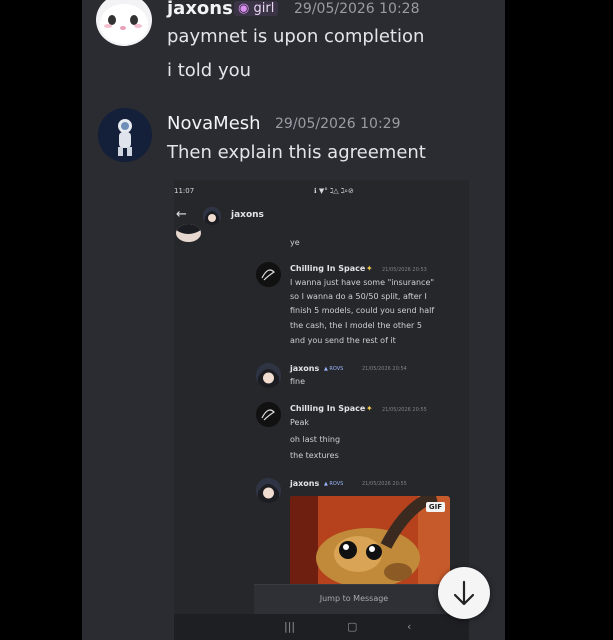 This screenshot has height=640, width=613. What do you see at coordinates (296, 36) in the screenshot?
I see `message-text: paymnet is upon completion` at bounding box center [296, 36].